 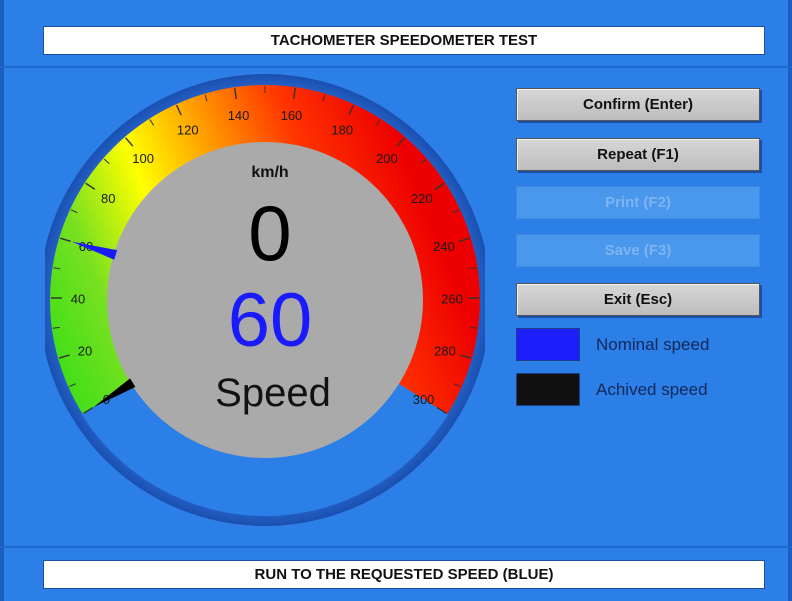 What do you see at coordinates (387, 158) in the screenshot?
I see `gauge-scale-label: 200` at bounding box center [387, 158].